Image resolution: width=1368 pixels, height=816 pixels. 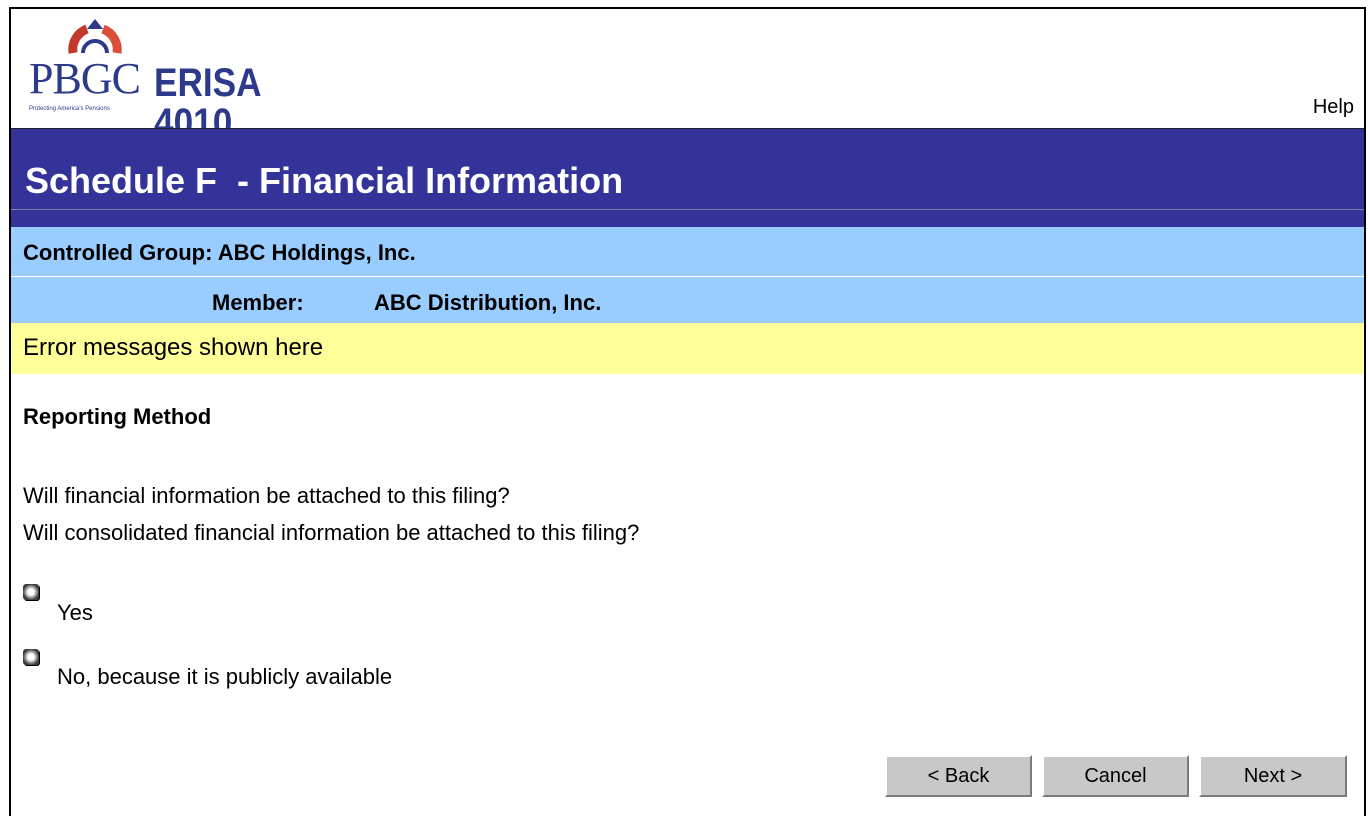 I want to click on controlled-group-text: Controlled Group: ABC Holdings, Inc., so click(x=219, y=252).